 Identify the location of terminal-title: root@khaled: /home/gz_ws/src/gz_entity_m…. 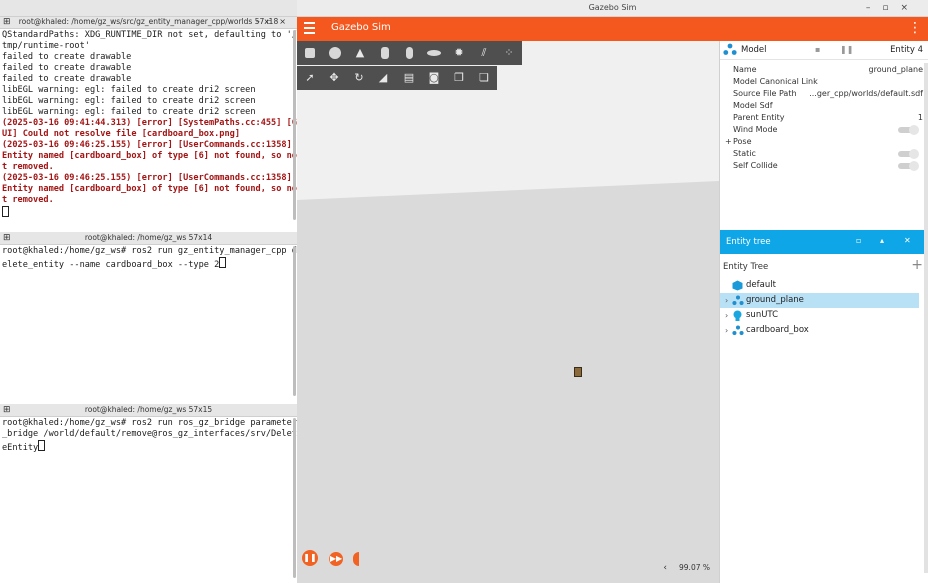
(148, 21).